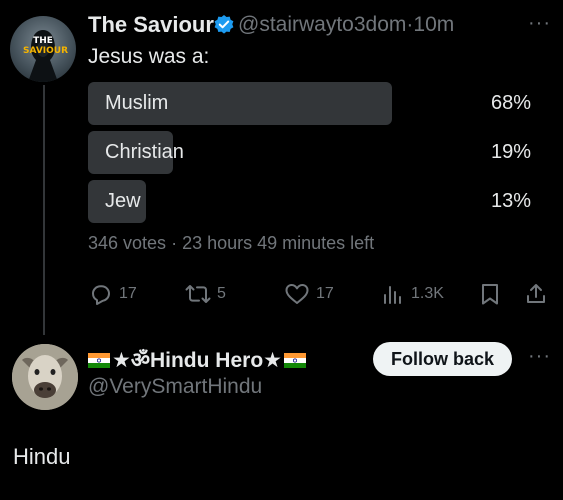 This screenshot has height=500, width=563. Describe the element at coordinates (113, 294) in the screenshot. I see `reply-button: 17` at that location.